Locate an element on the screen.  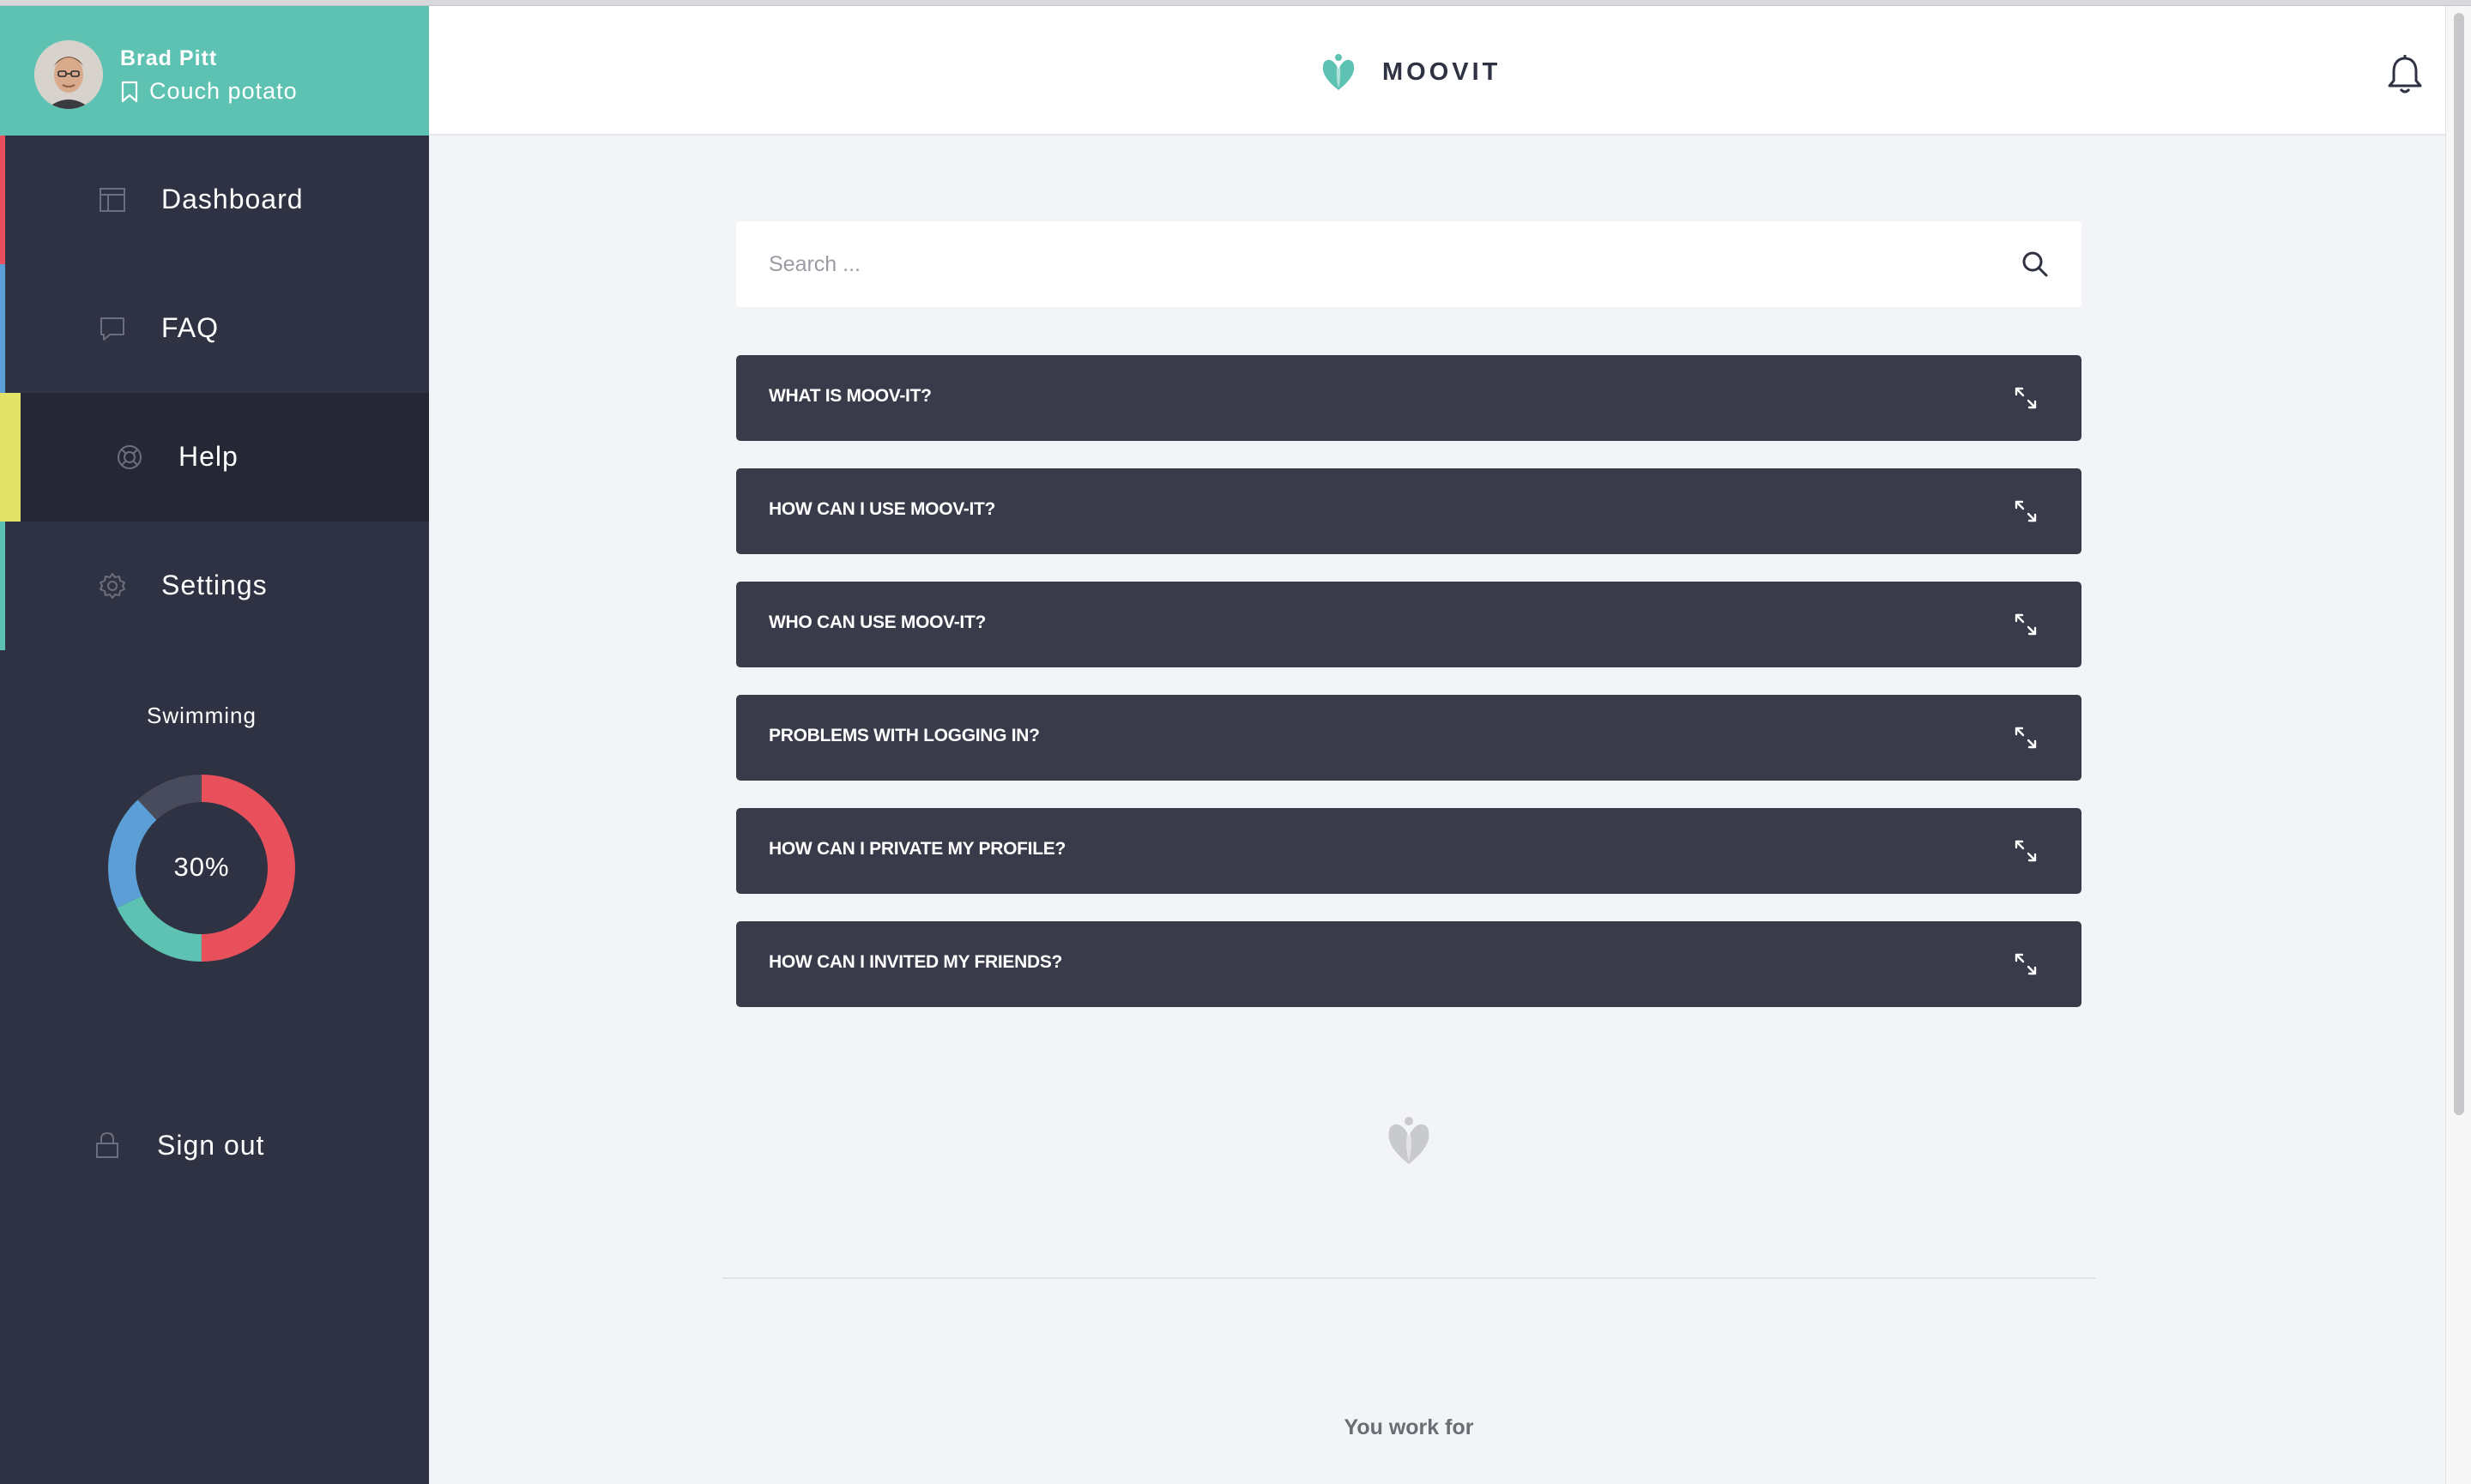
top-header: MOOVIT is located at coordinates (1437, 71).